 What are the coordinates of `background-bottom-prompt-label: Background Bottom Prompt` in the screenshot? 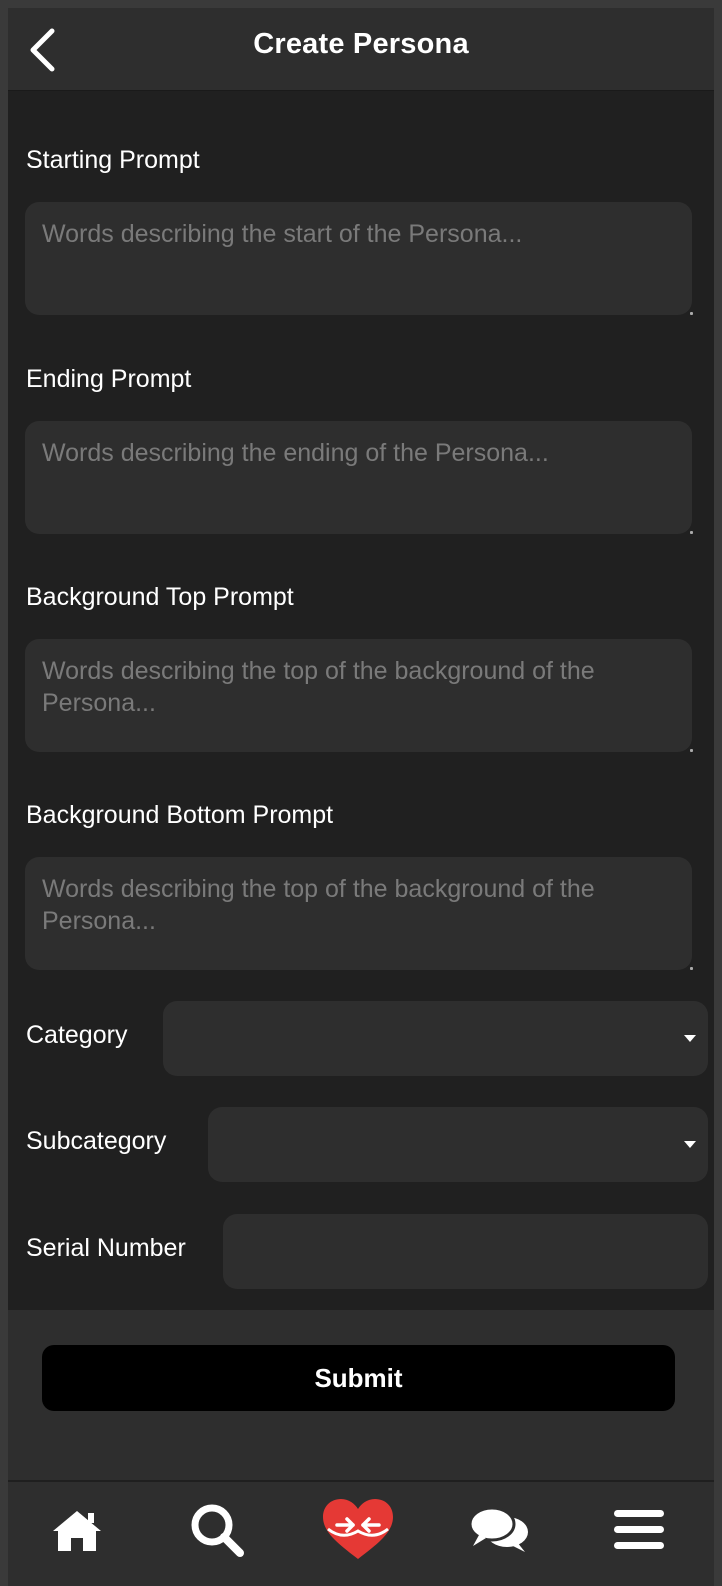 It's located at (180, 815).